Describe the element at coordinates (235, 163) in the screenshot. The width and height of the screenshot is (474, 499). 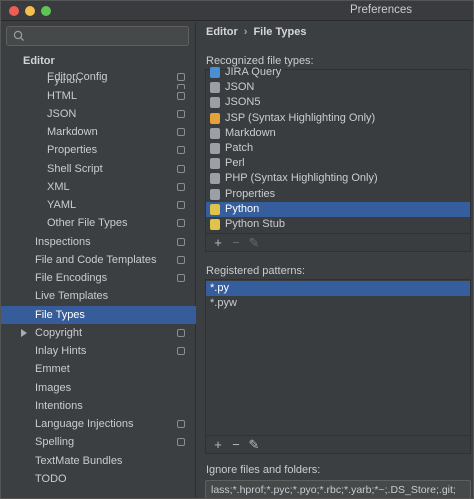
I see `file-type-label: Perl` at that location.